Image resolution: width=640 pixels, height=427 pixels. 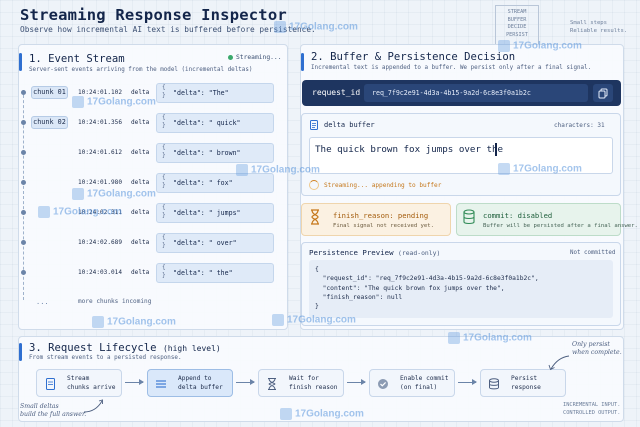 I want to click on event-timestamp: 10:24:03.014, so click(x=100, y=272).